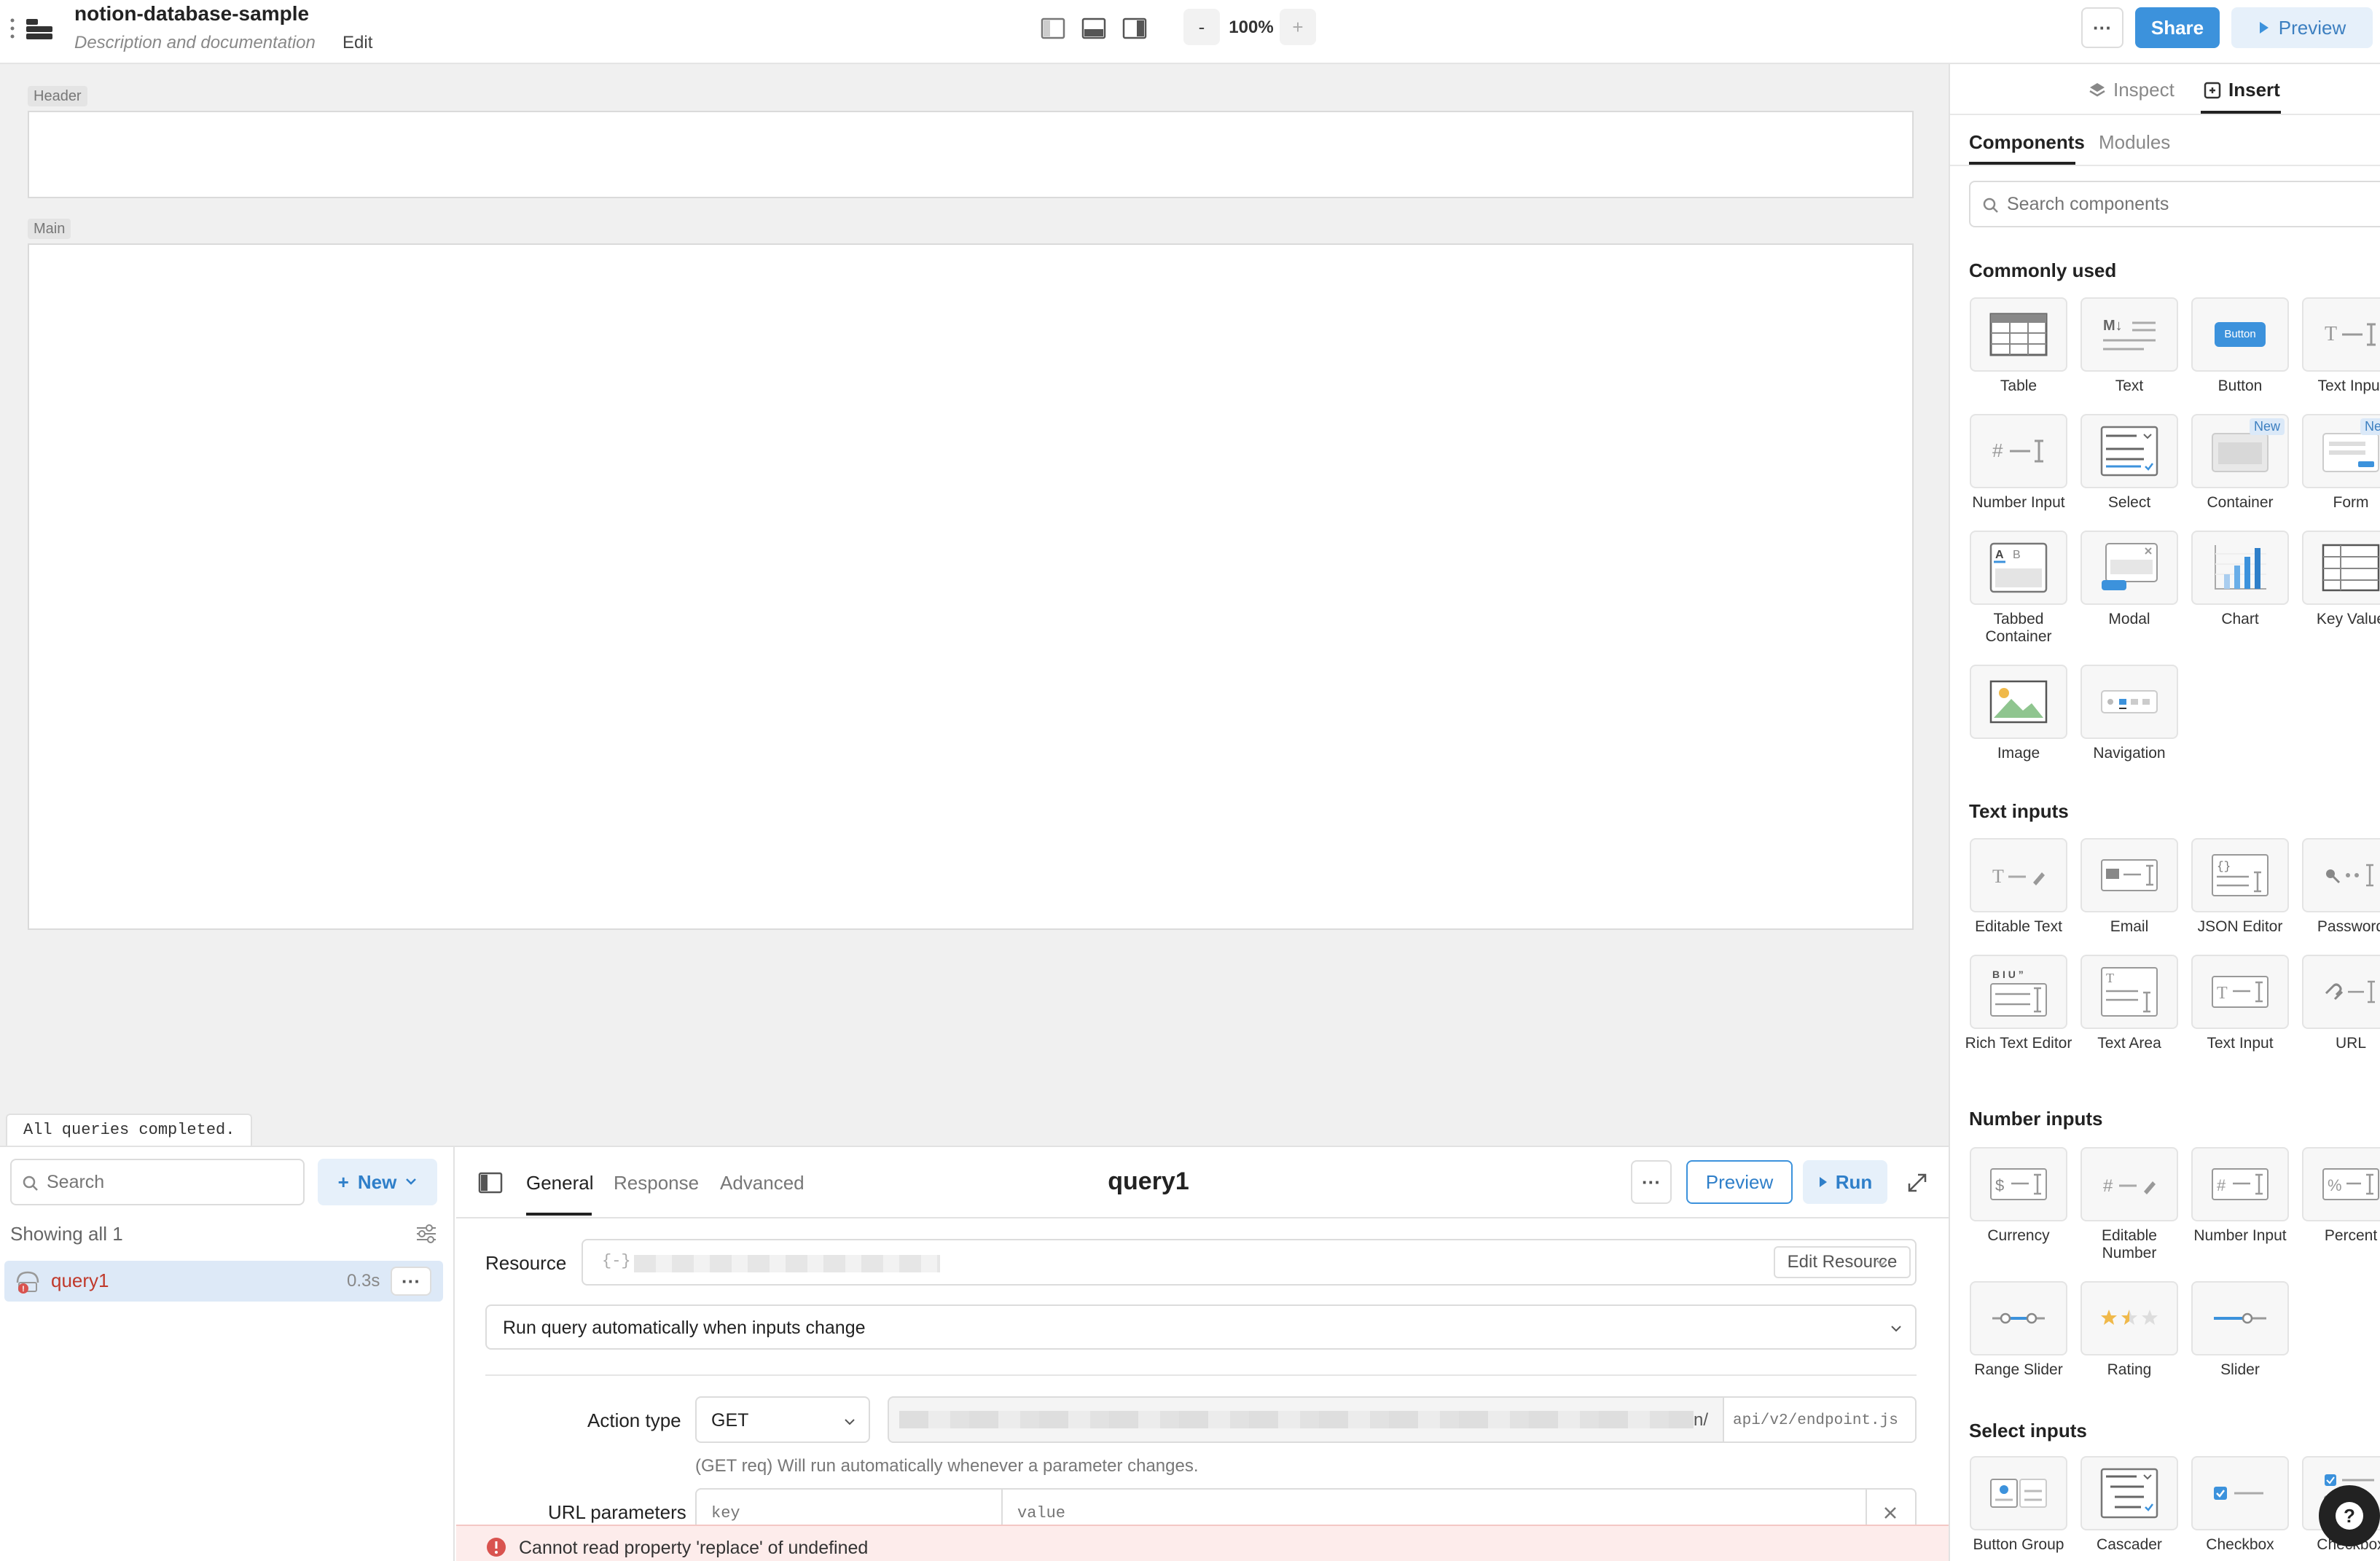 This screenshot has width=2380, height=1561. I want to click on query-search-input, so click(171, 1182).